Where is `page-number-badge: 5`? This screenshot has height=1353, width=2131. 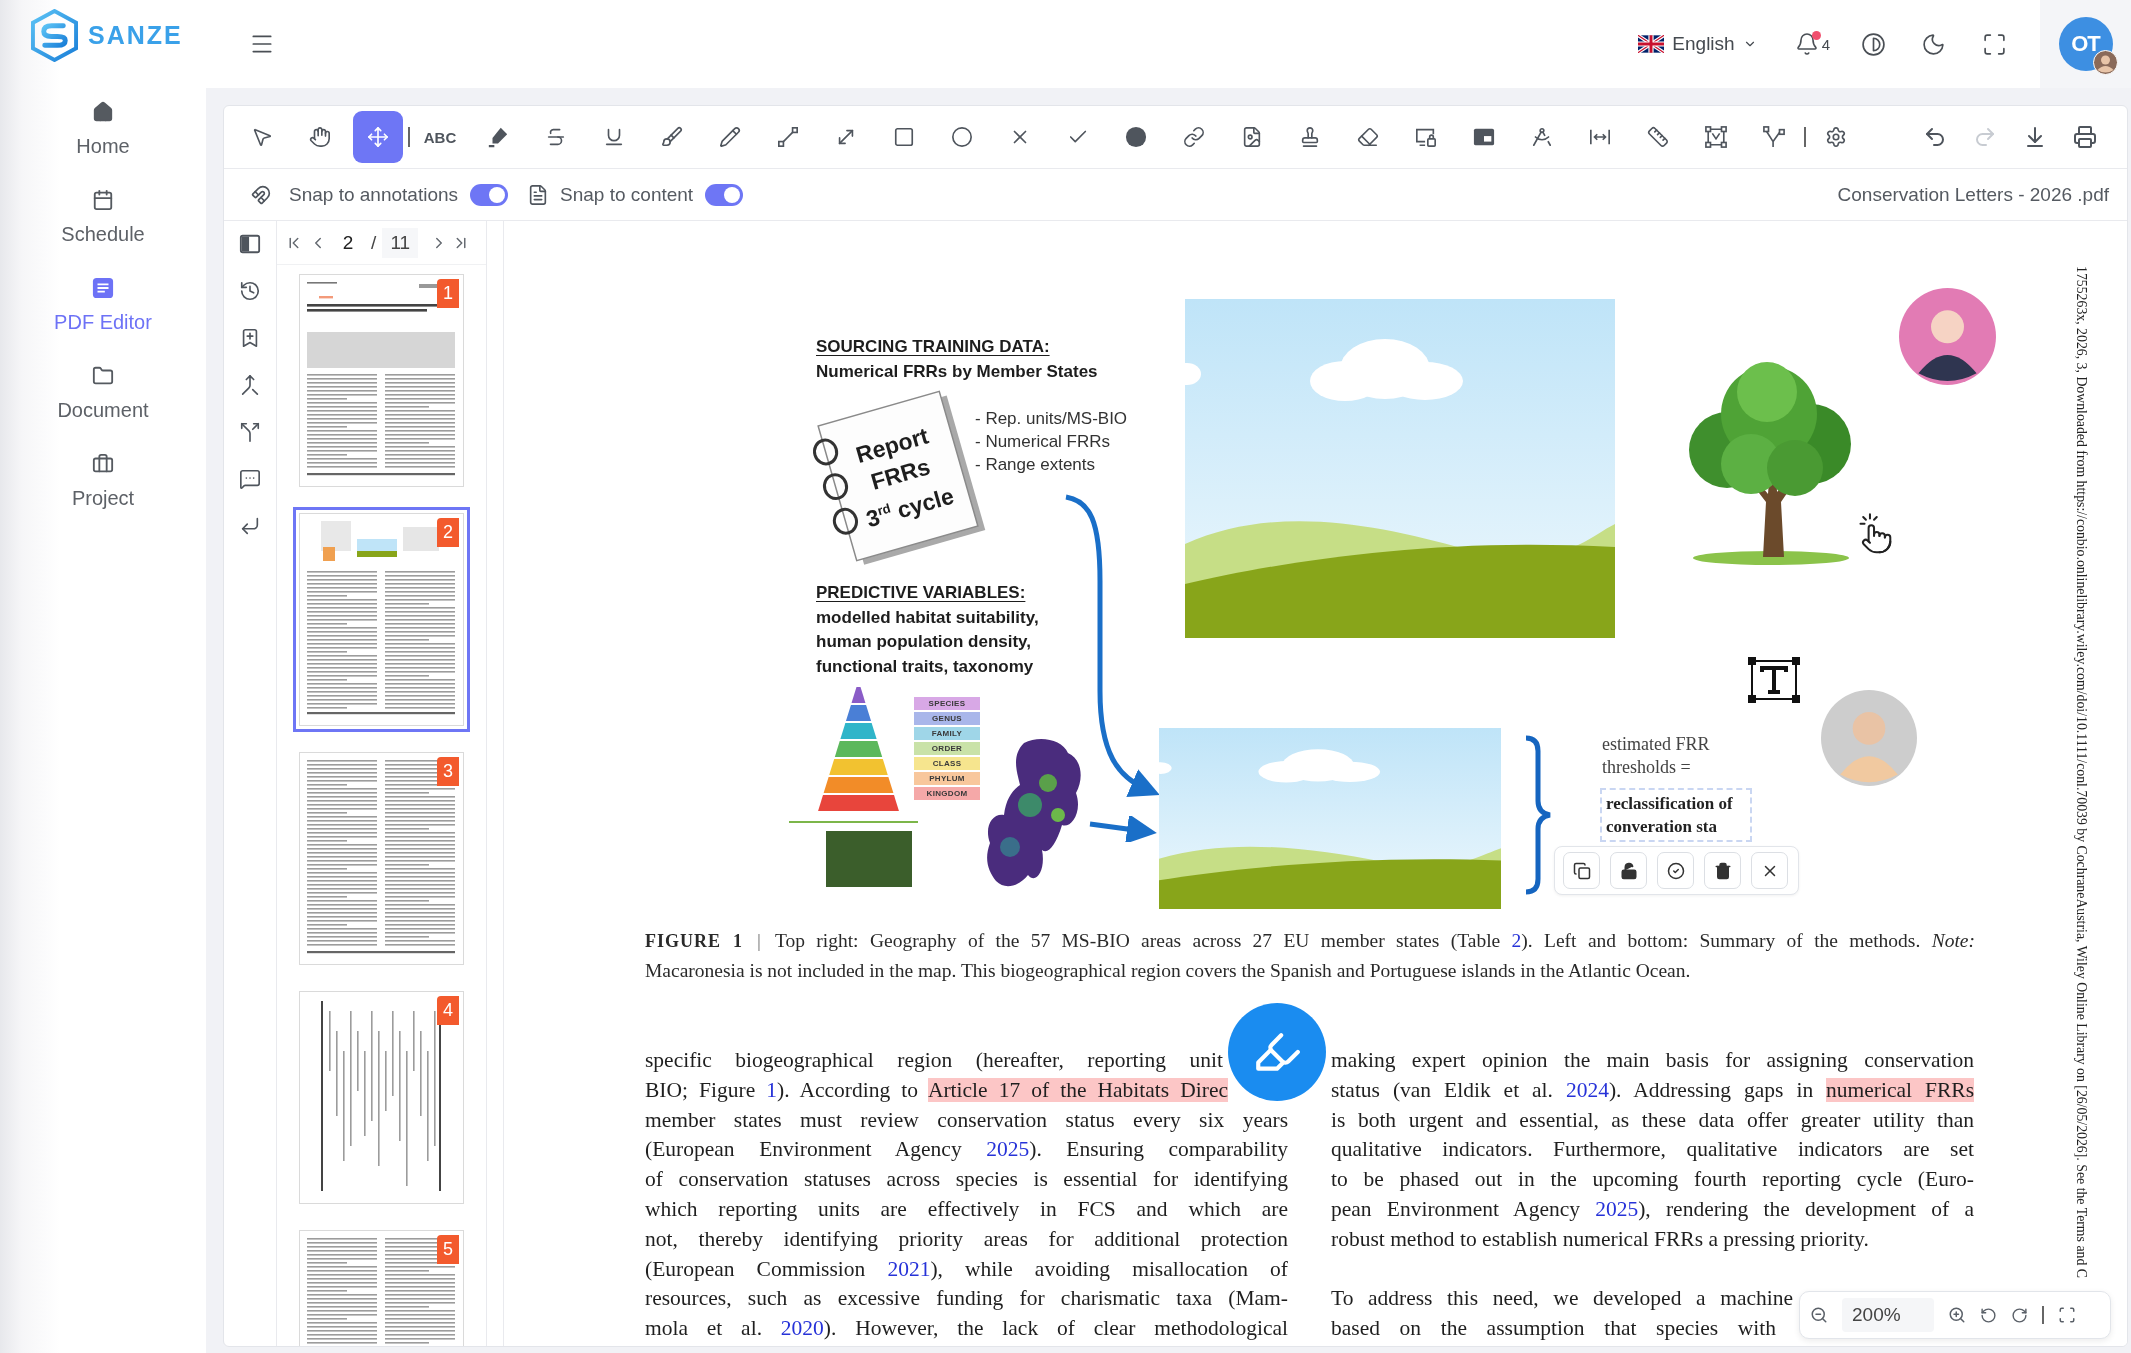 page-number-badge: 5 is located at coordinates (448, 1249).